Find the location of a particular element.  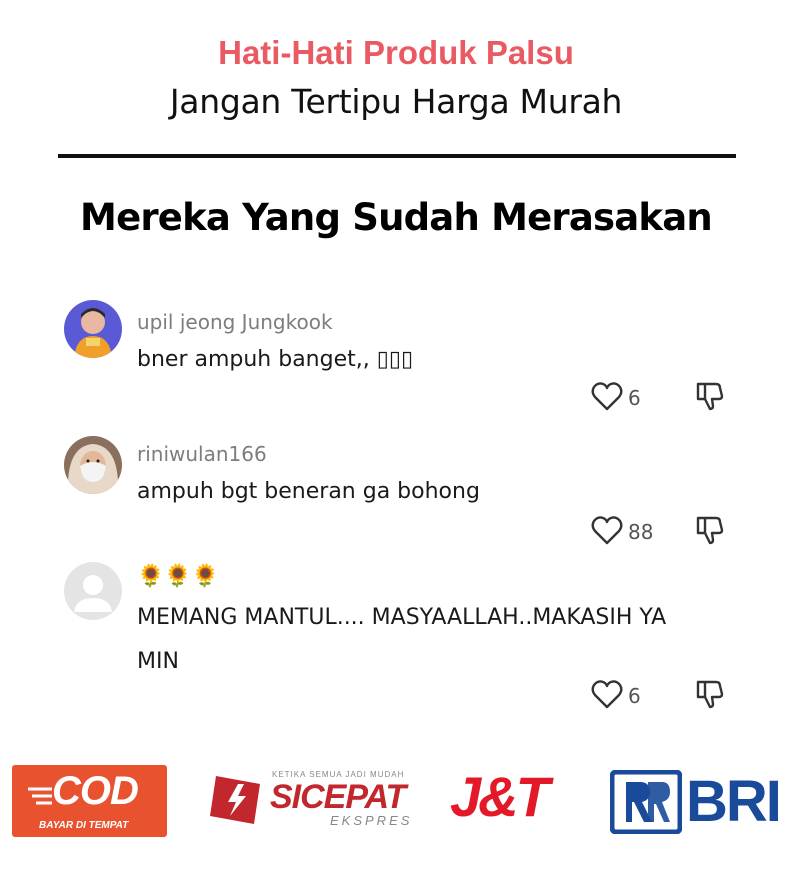

comment-username: riniwulan166 is located at coordinates (202, 454).